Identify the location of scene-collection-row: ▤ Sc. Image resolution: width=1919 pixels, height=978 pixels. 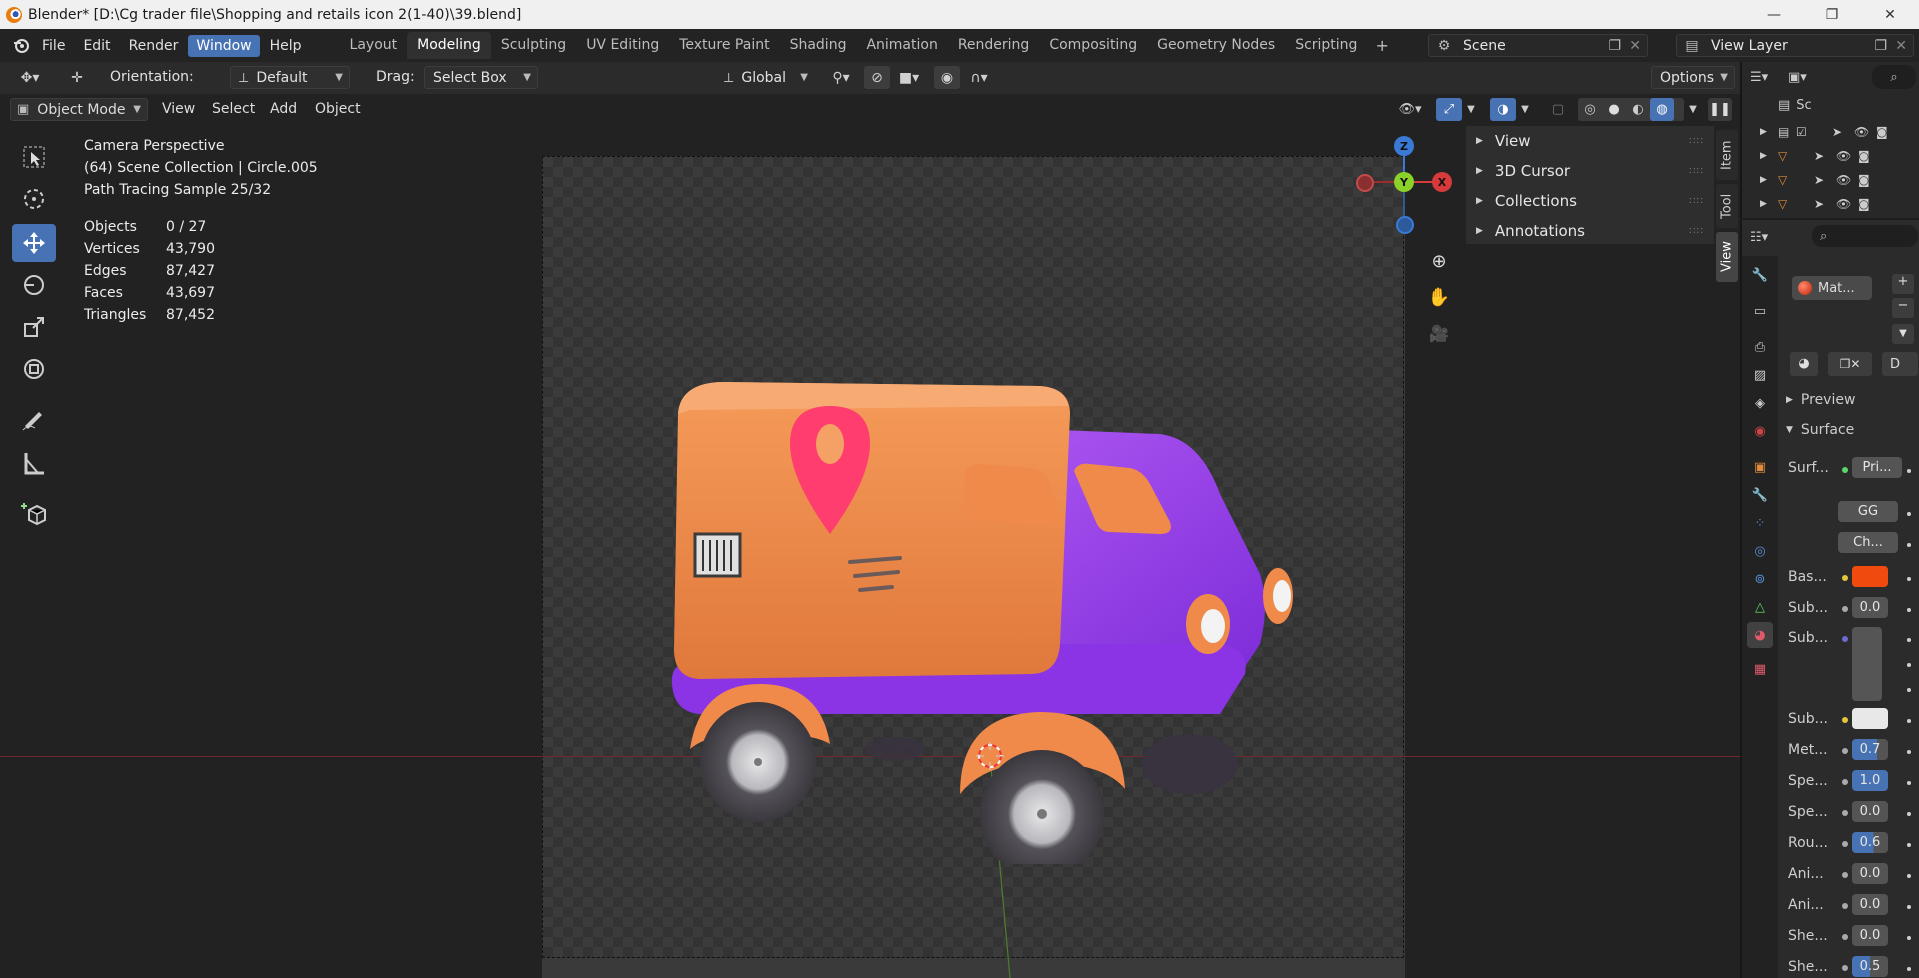
(1795, 105).